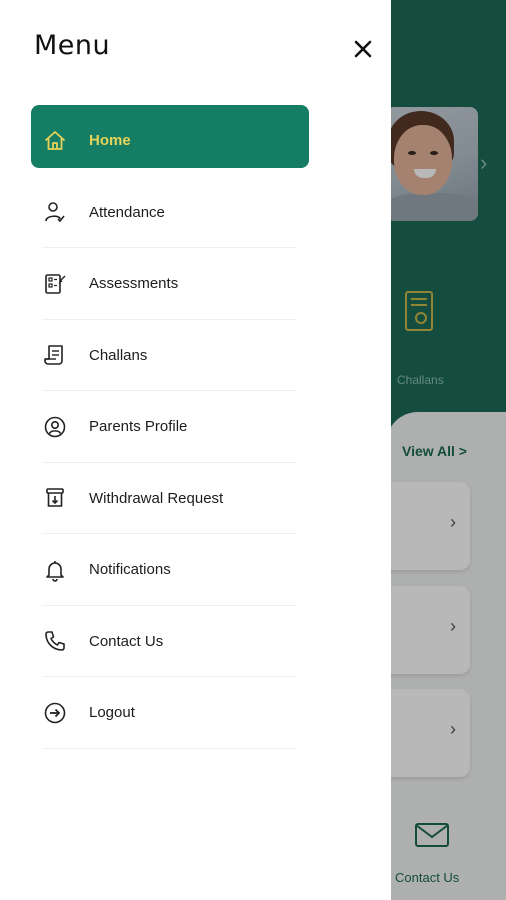 The height and width of the screenshot is (900, 506). Describe the element at coordinates (118, 355) in the screenshot. I see `menu-item-label: Challans` at that location.